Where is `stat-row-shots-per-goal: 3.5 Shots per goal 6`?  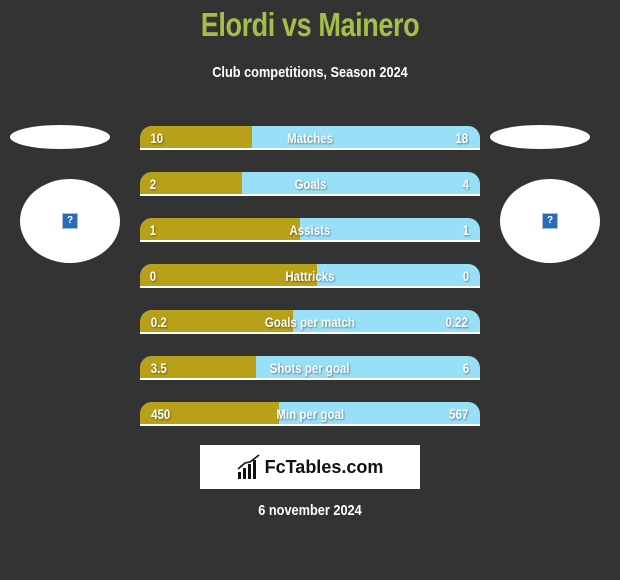
stat-row-shots-per-goal: 3.5 Shots per goal 6 is located at coordinates (310, 368).